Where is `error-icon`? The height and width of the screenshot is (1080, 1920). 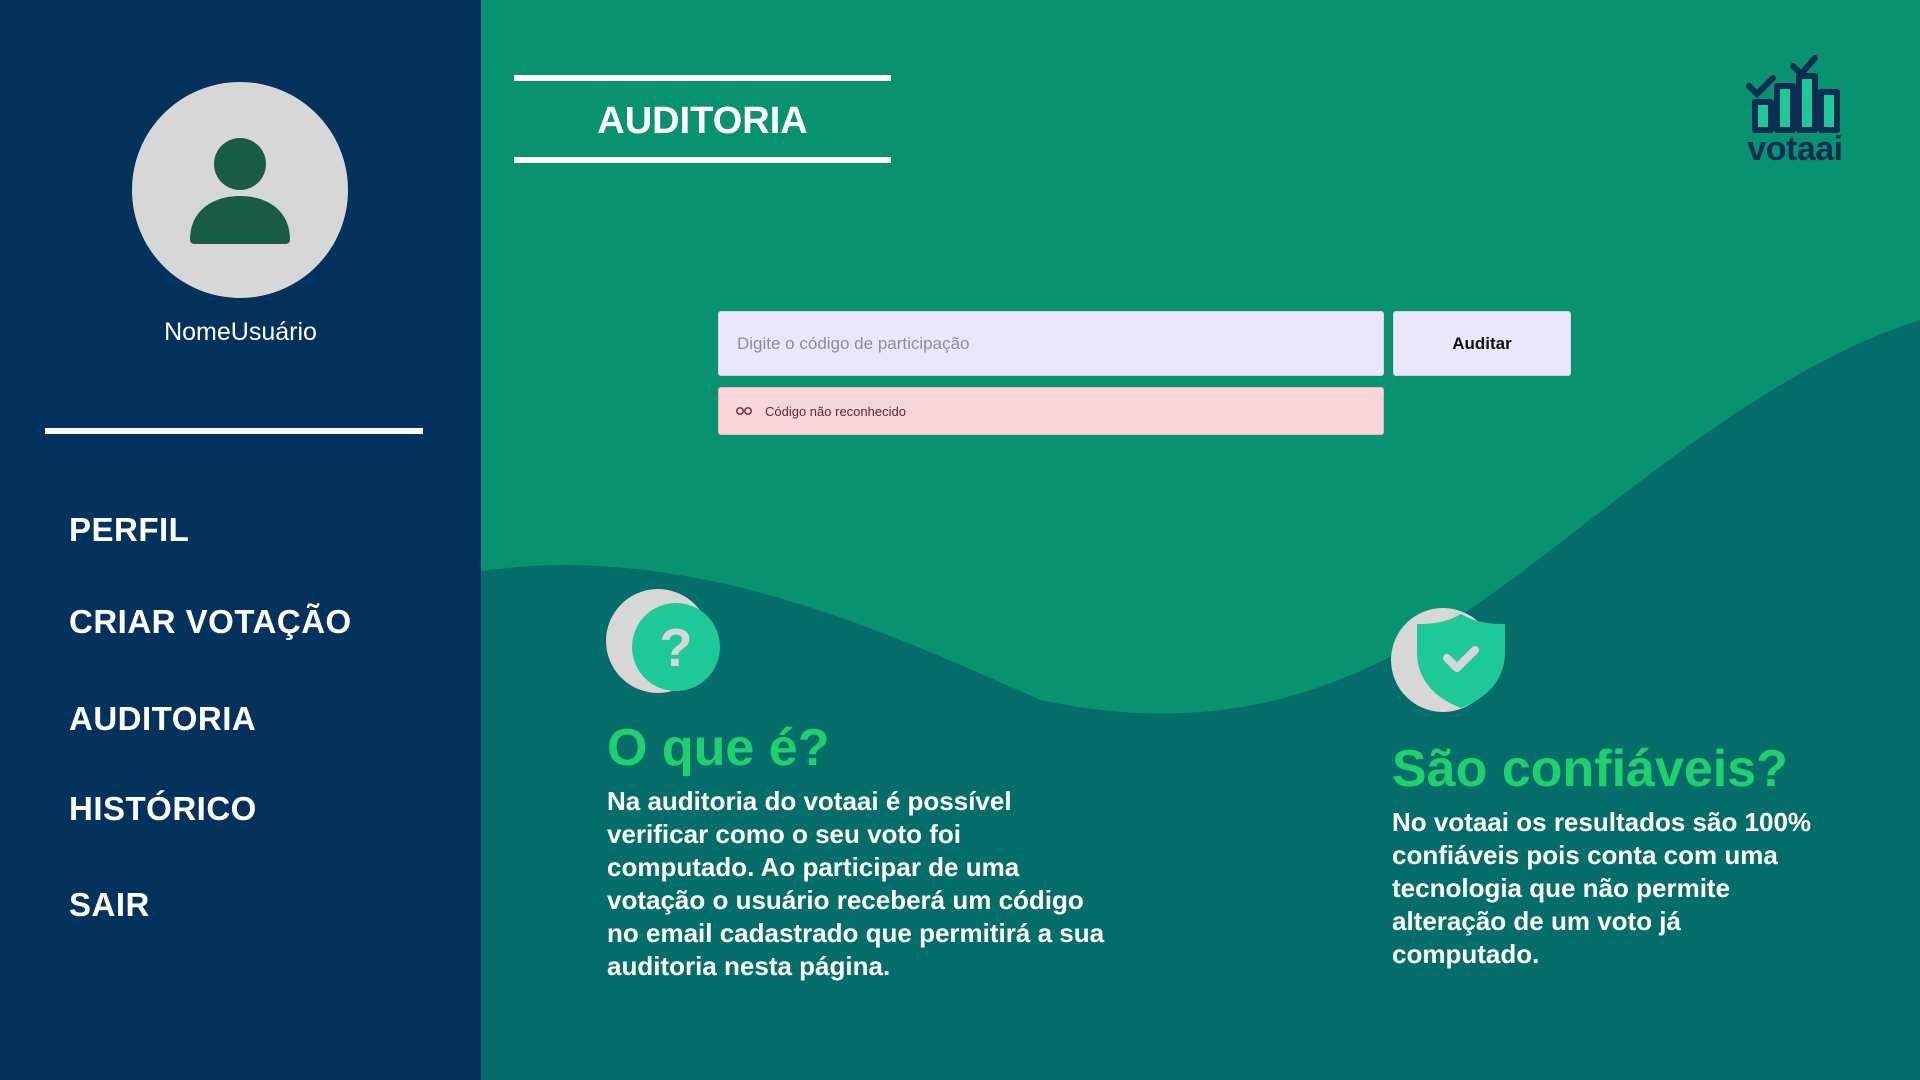
error-icon is located at coordinates (744, 411).